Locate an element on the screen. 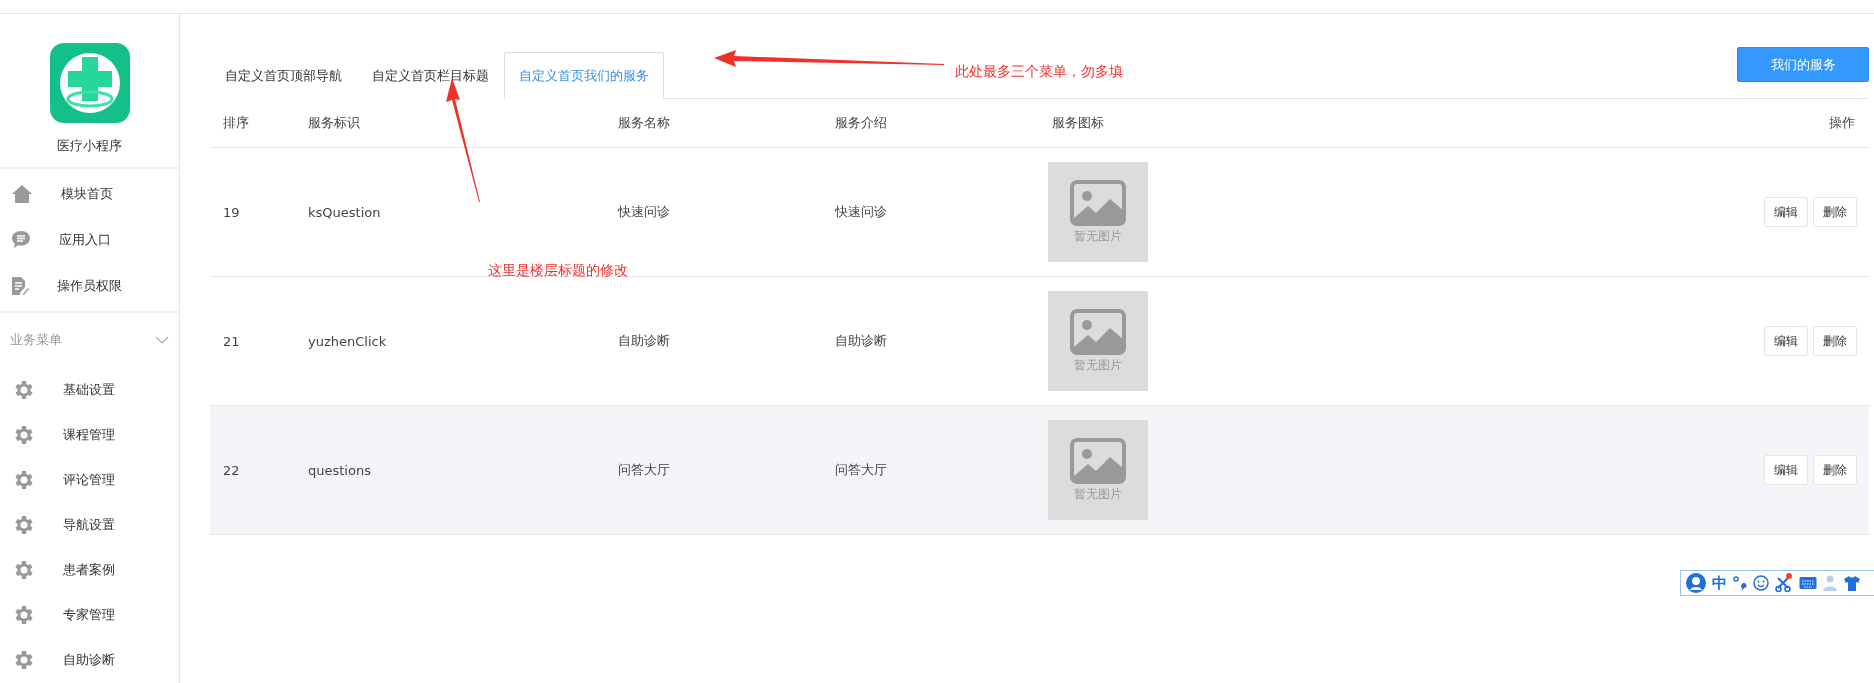 This screenshot has width=1874, height=683. sidebar-item-label: 课程管理 is located at coordinates (89, 435).